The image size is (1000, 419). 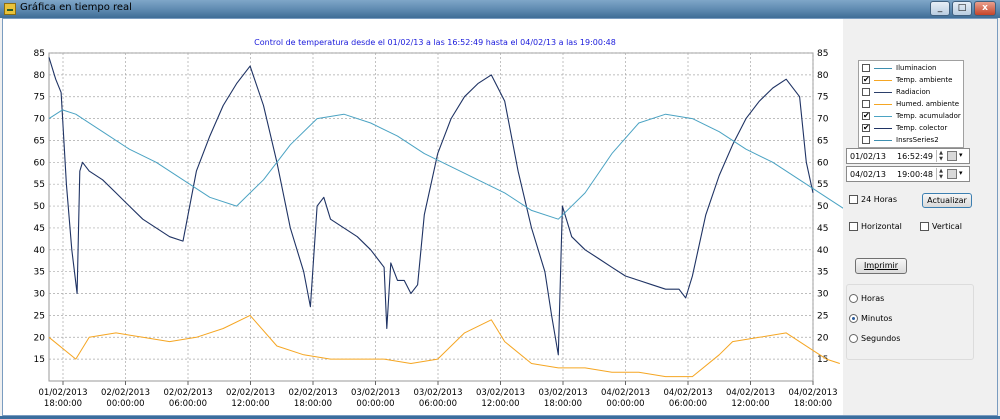 What do you see at coordinates (916, 68) in the screenshot?
I see `legend-label: Iluminacion` at bounding box center [916, 68].